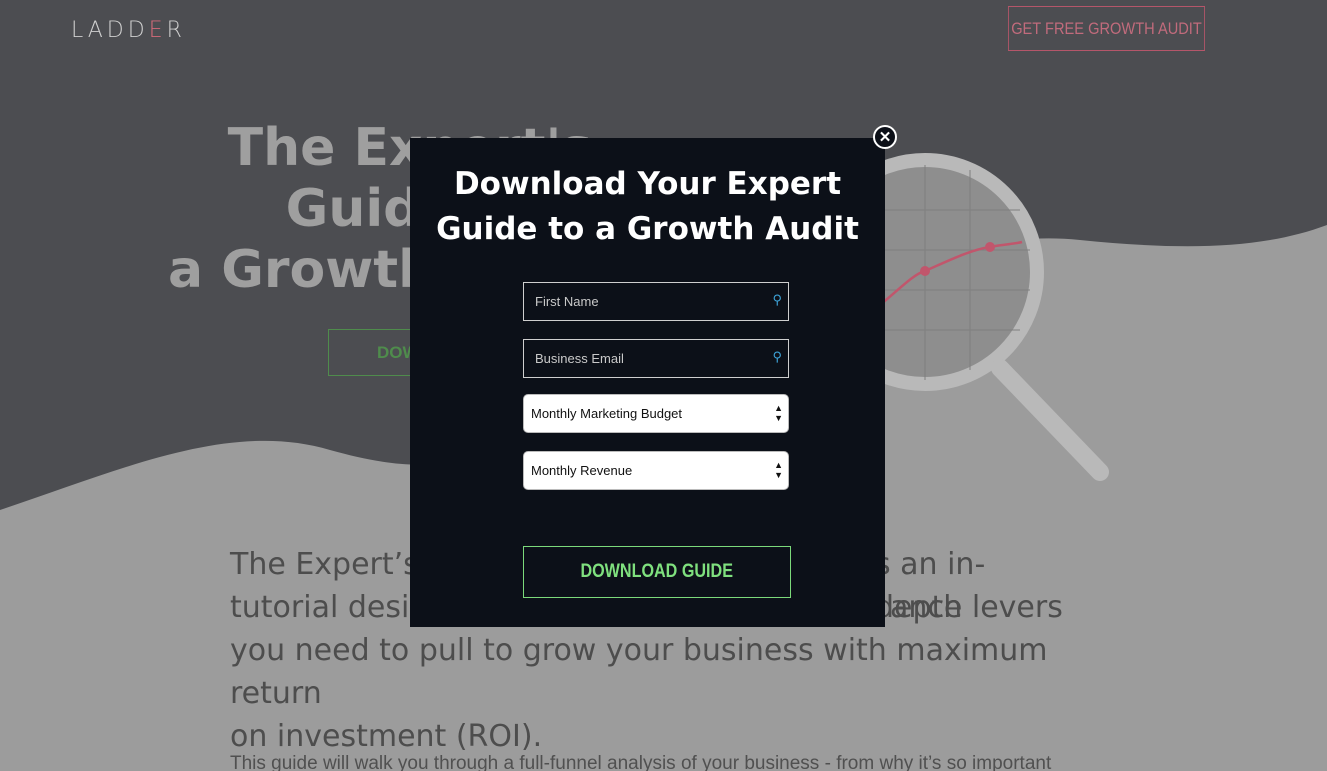 The width and height of the screenshot is (1327, 771). Describe the element at coordinates (582, 470) in the screenshot. I see `revenue-select-value: Monthly Revenue` at that location.